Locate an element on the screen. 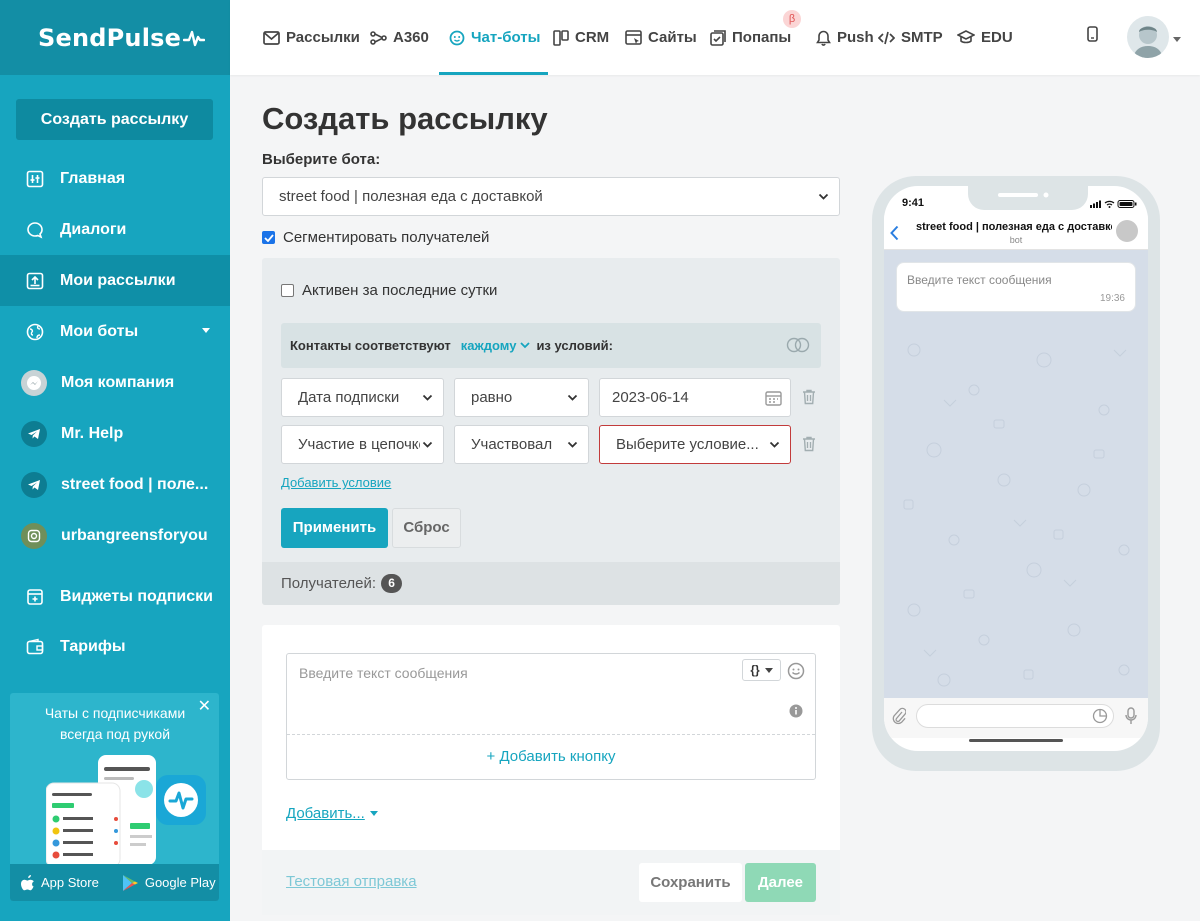  home-indicator is located at coordinates (1016, 740).